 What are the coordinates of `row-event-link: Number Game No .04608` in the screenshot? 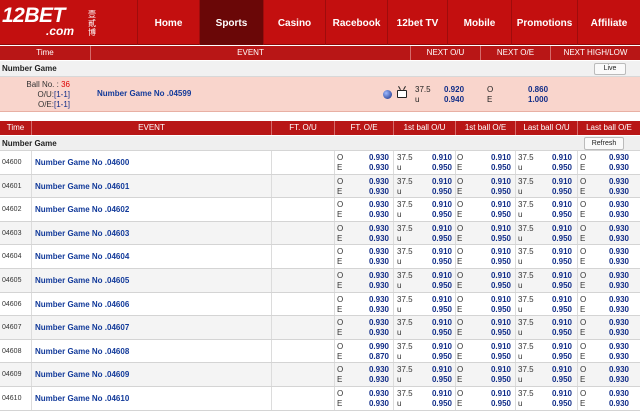 It's located at (151, 351).